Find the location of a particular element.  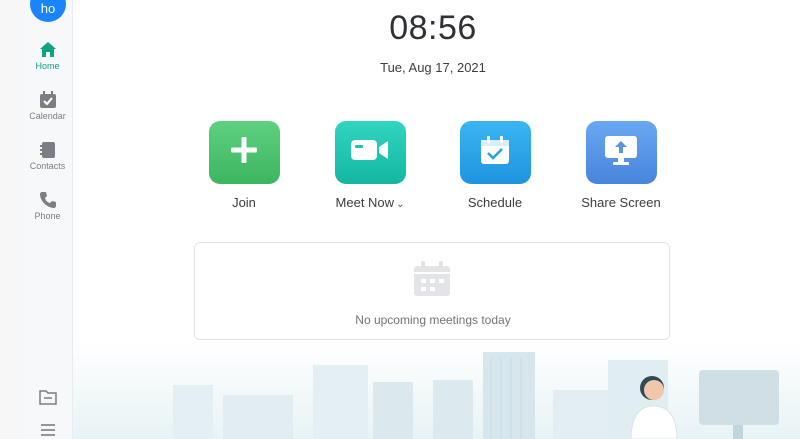

join-tile is located at coordinates (244, 152).